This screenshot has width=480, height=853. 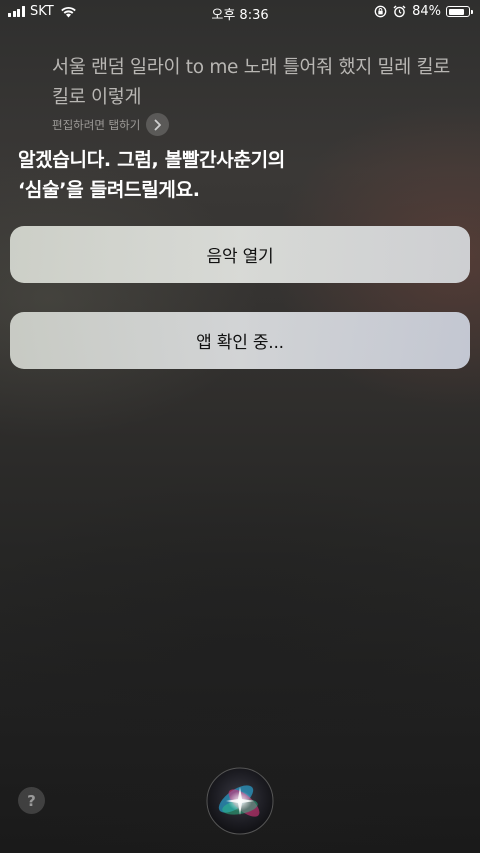 I want to click on open-music-button: 음악 열기, so click(x=240, y=254).